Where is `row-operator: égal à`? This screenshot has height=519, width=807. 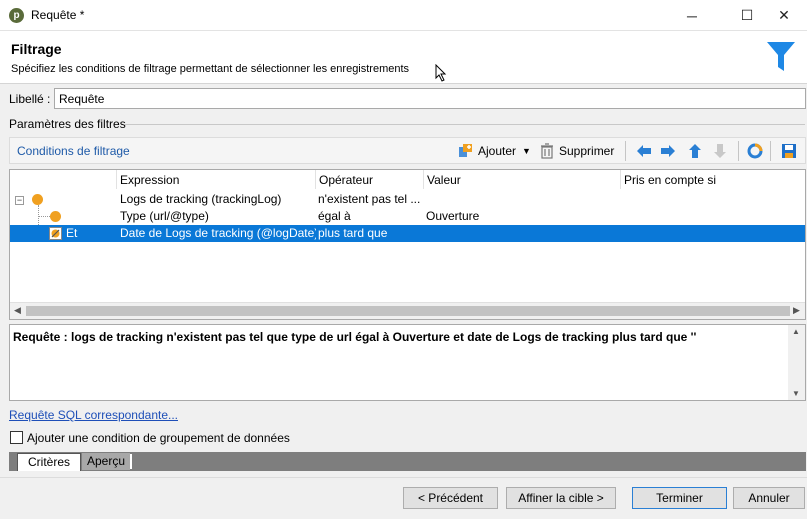
row-operator: égal à is located at coordinates (334, 216).